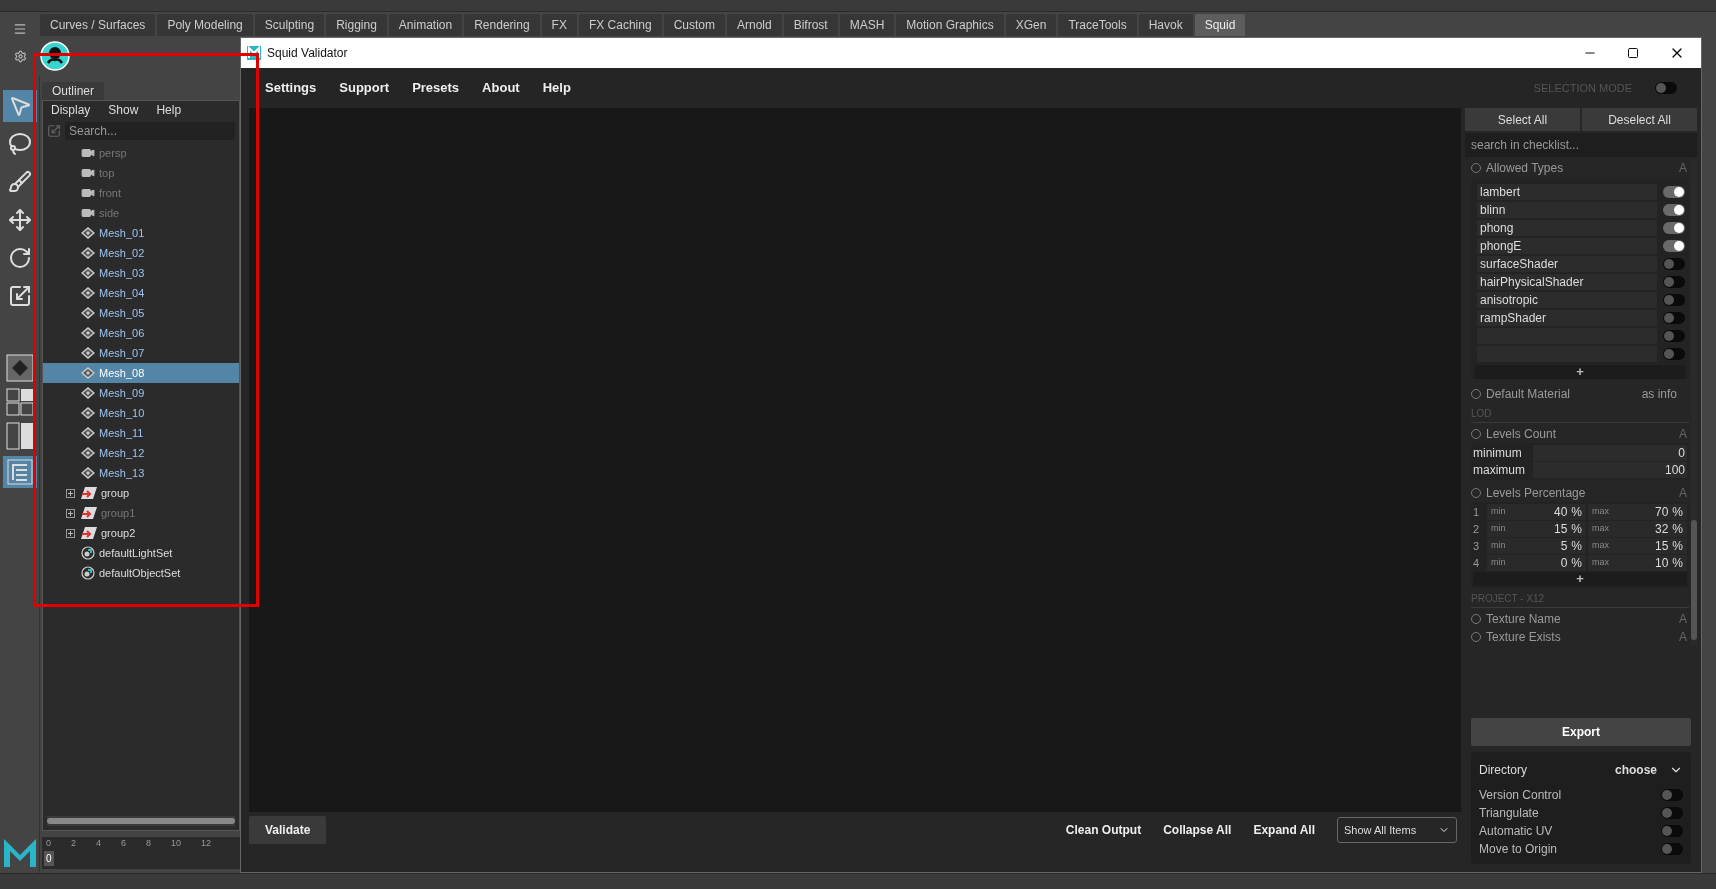 This screenshot has height=889, width=1716. I want to click on max-field: max 10 %, so click(1637, 563).